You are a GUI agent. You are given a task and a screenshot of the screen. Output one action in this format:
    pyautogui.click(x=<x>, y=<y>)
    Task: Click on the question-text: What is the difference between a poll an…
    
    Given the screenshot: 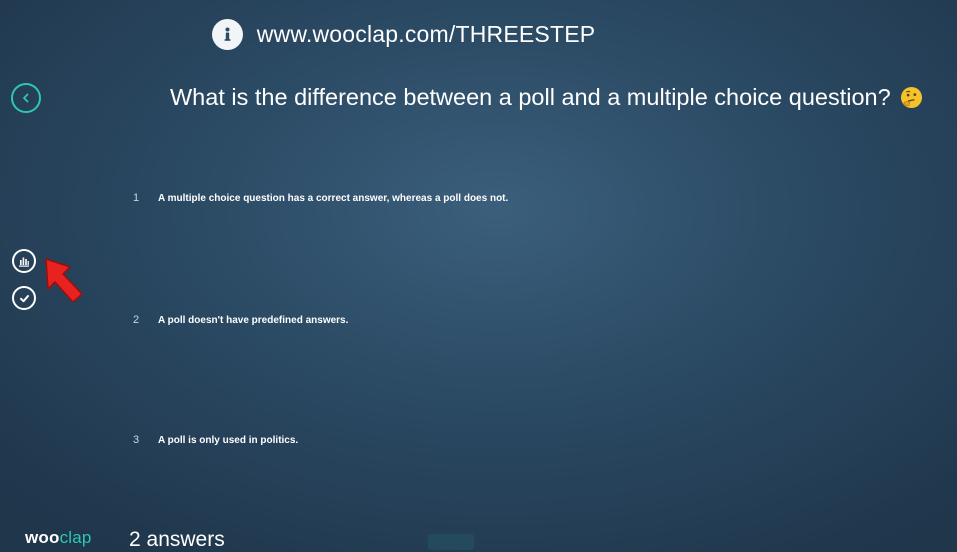 What is the action you would take?
    pyautogui.click(x=530, y=97)
    